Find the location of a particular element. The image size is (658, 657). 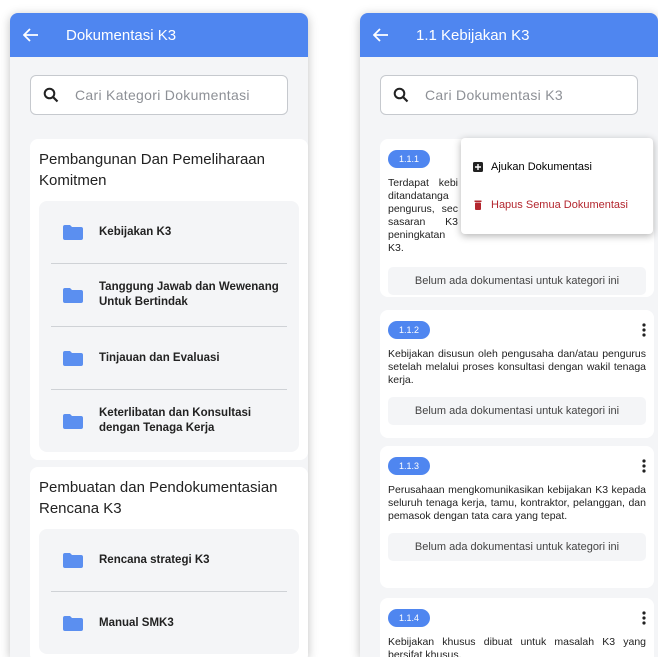

entry-code-badge: 1.1.1 is located at coordinates (409, 159).